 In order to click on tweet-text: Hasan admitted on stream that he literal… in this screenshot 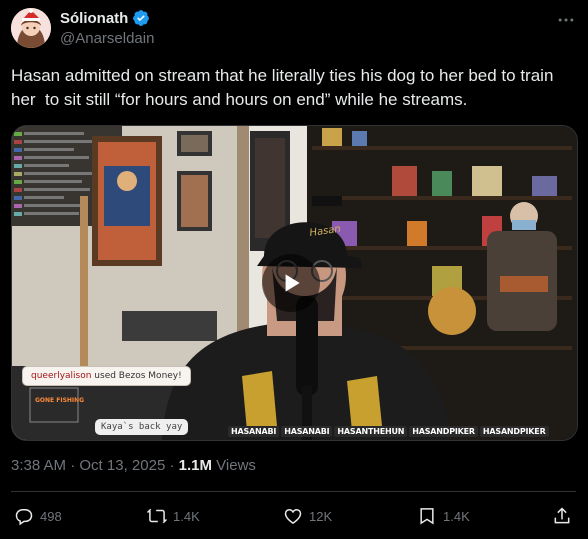, I will do `click(285, 87)`.